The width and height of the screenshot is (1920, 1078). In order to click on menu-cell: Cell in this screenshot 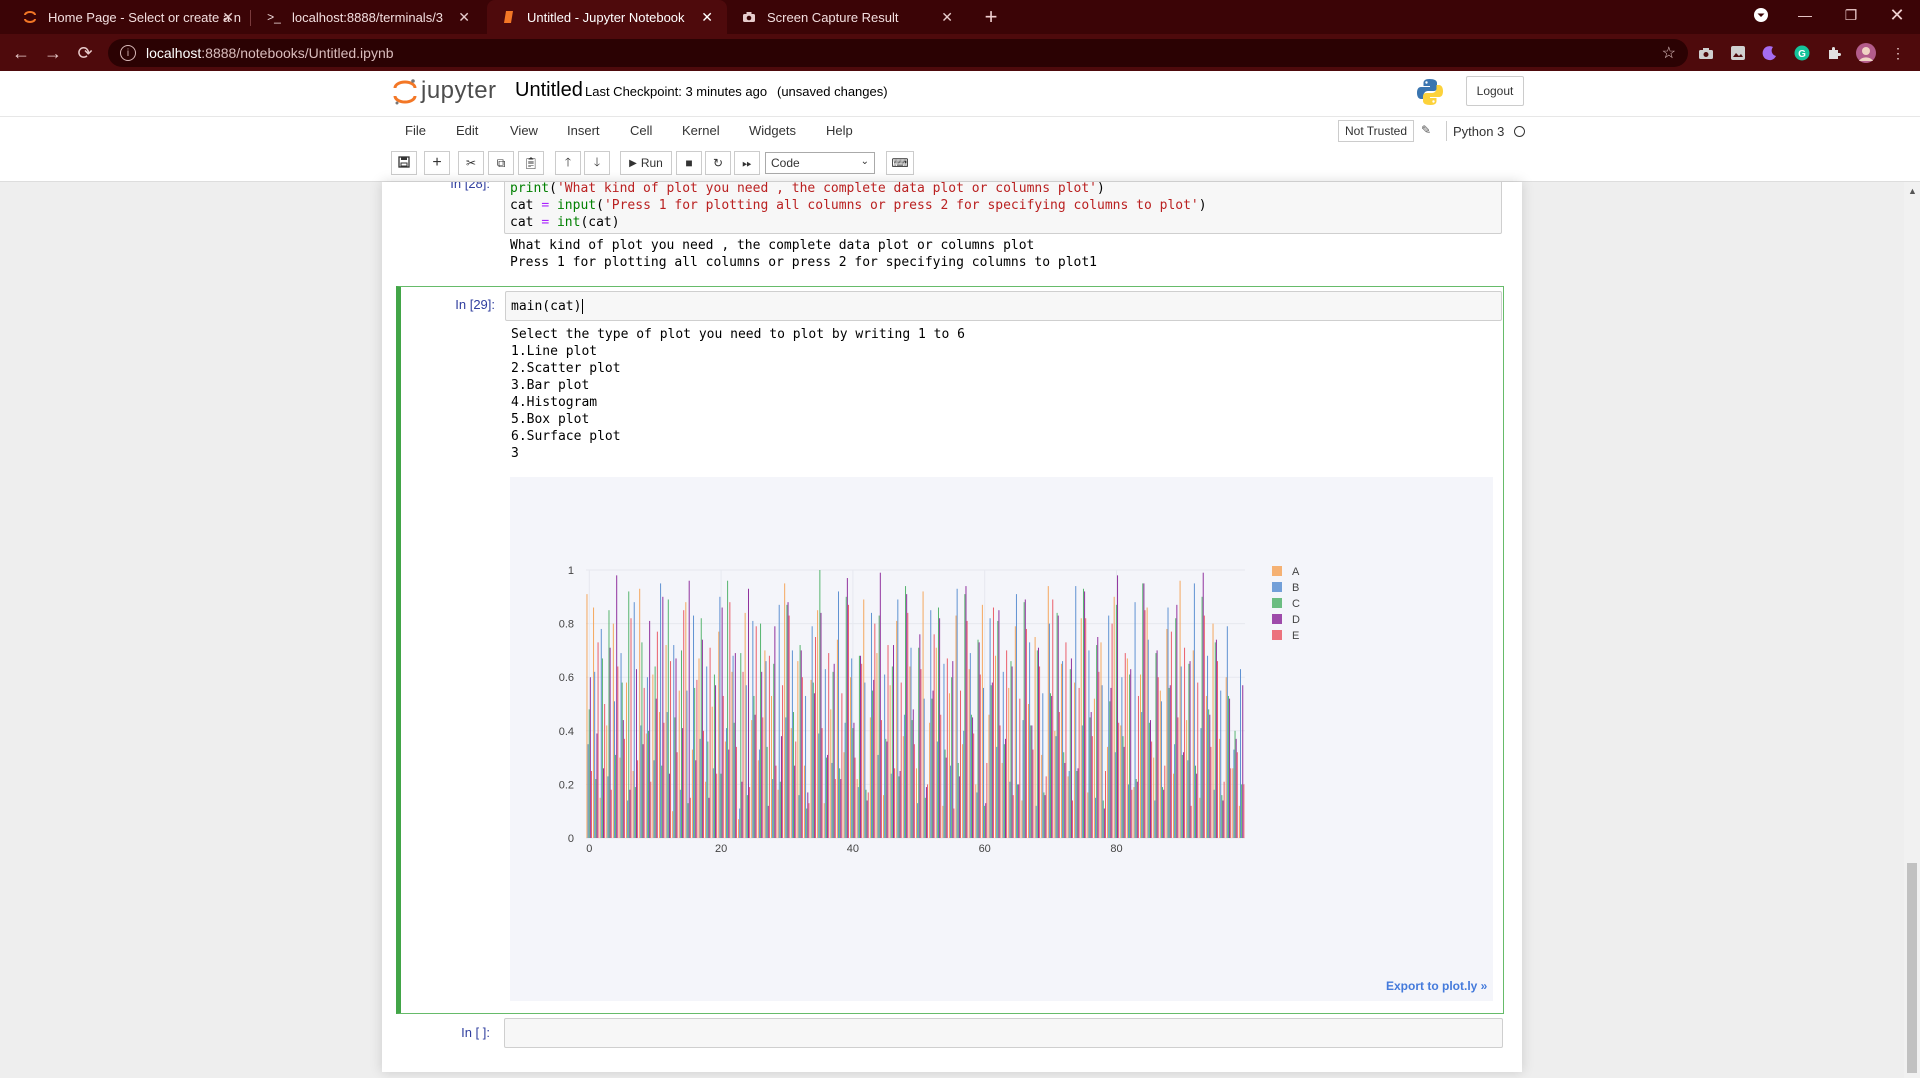, I will do `click(641, 130)`.